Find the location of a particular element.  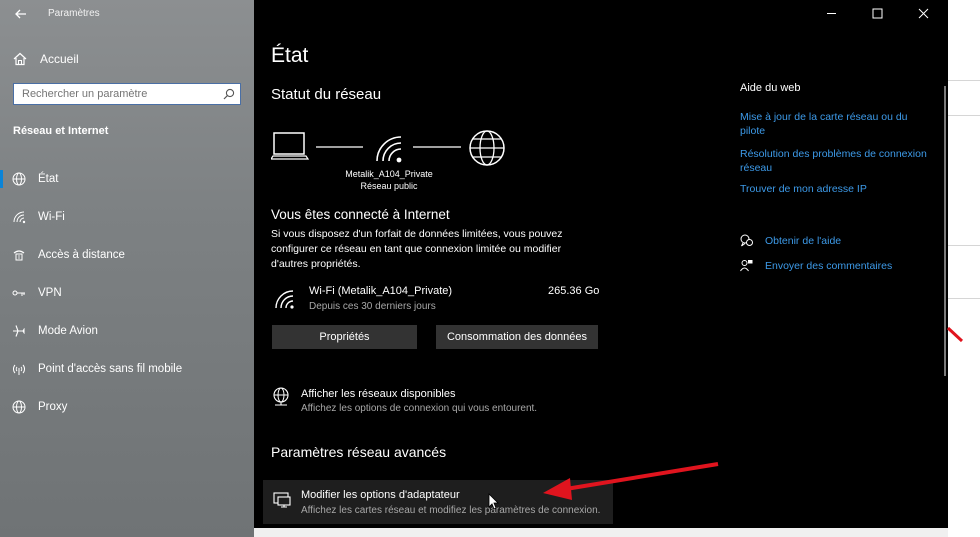

search-icon is located at coordinates (229, 94).